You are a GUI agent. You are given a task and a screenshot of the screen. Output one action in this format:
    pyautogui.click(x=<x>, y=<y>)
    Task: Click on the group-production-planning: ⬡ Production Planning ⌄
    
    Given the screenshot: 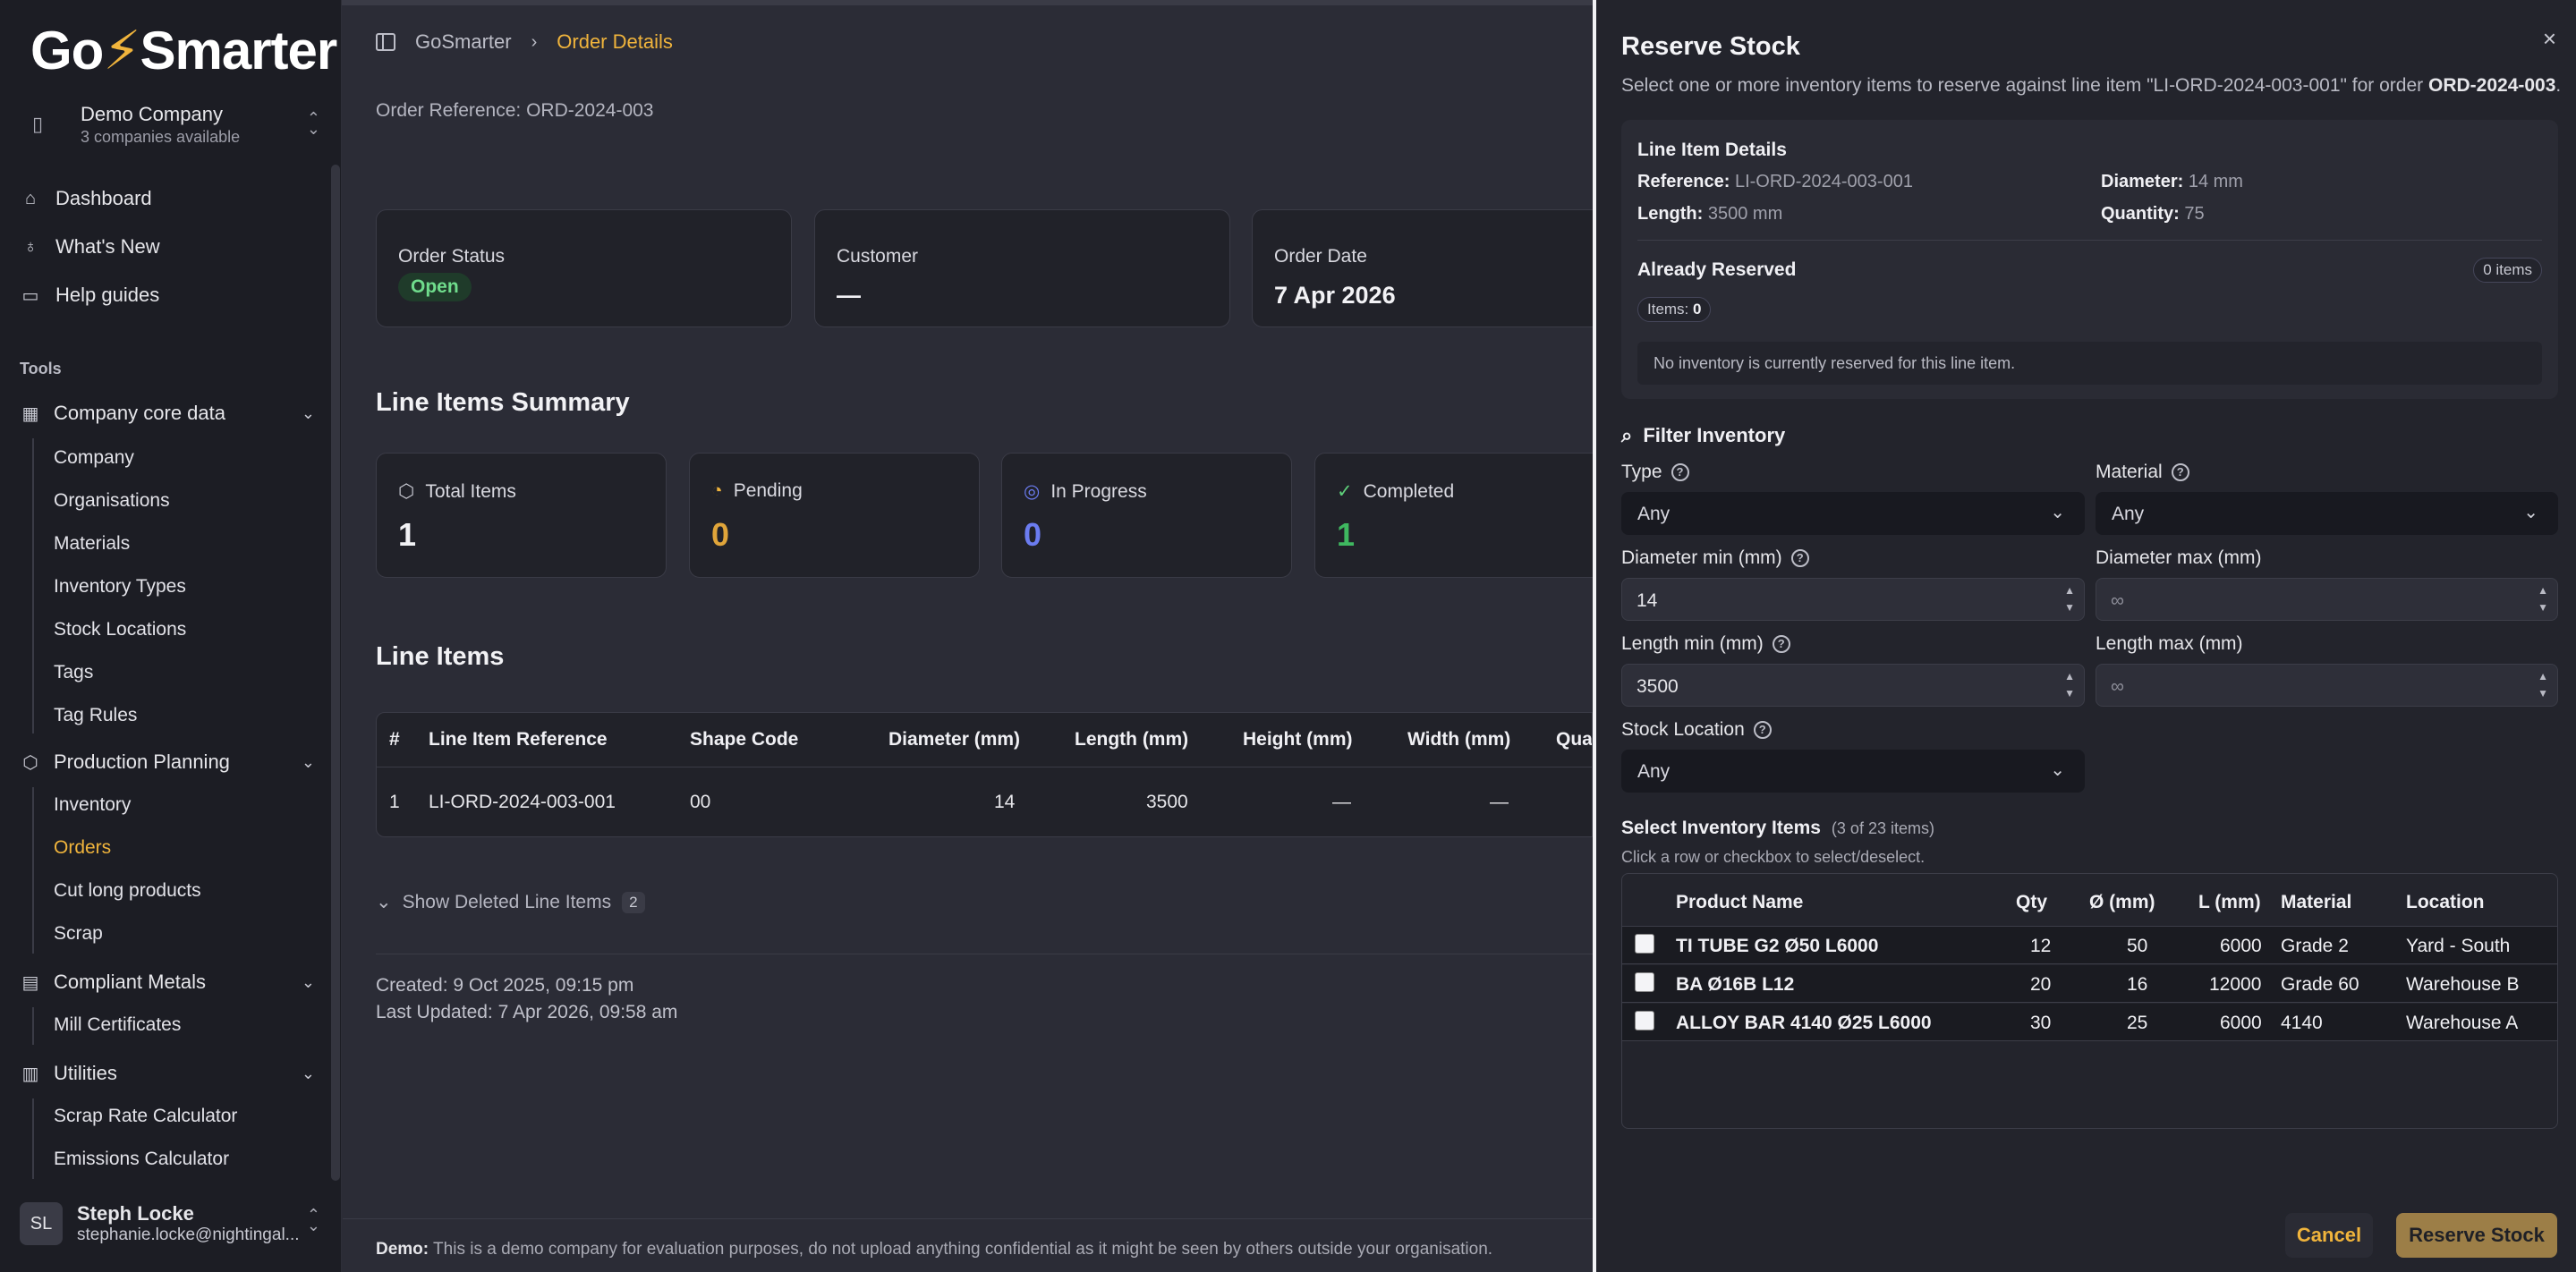 What is the action you would take?
    pyautogui.click(x=167, y=762)
    